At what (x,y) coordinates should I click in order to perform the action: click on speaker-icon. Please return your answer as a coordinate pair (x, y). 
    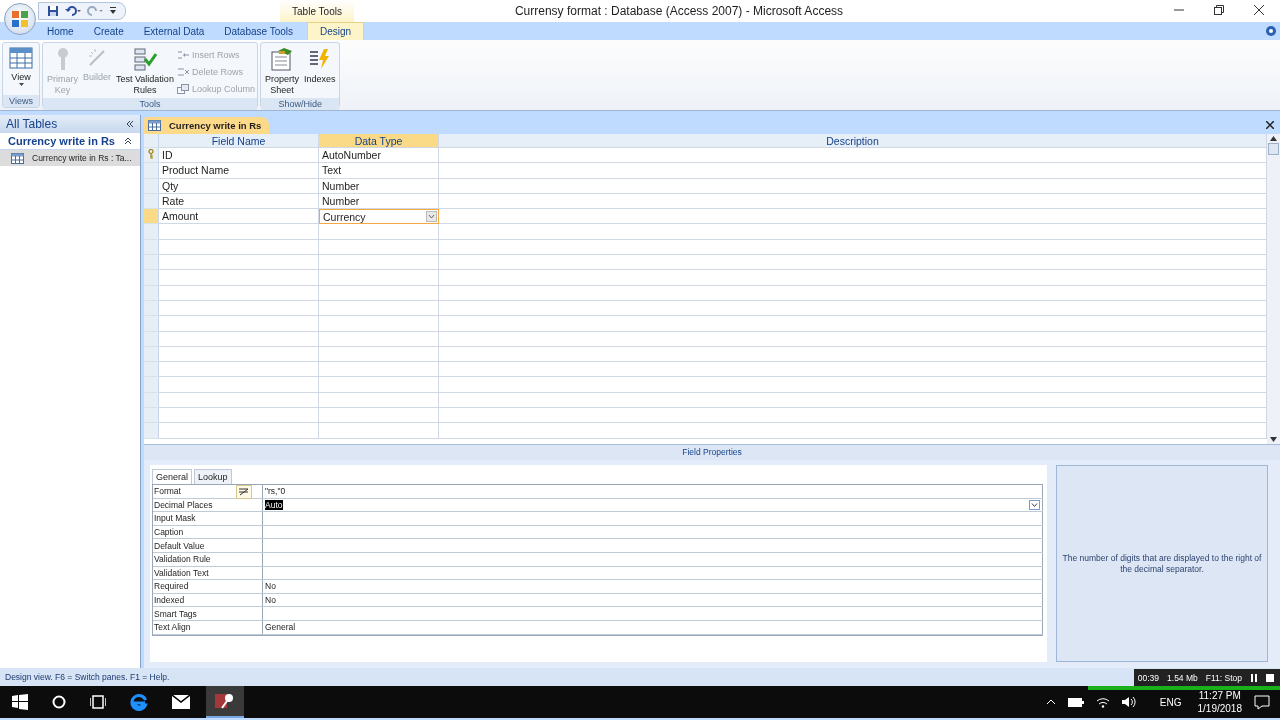
    Looking at the image, I should click on (1128, 702).